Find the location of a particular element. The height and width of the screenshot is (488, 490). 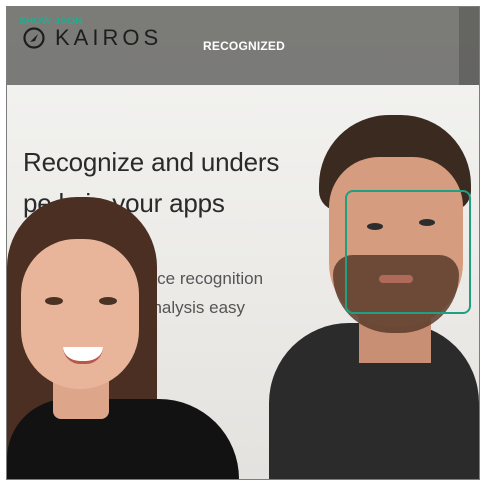

person-left-shirt is located at coordinates (123, 439).